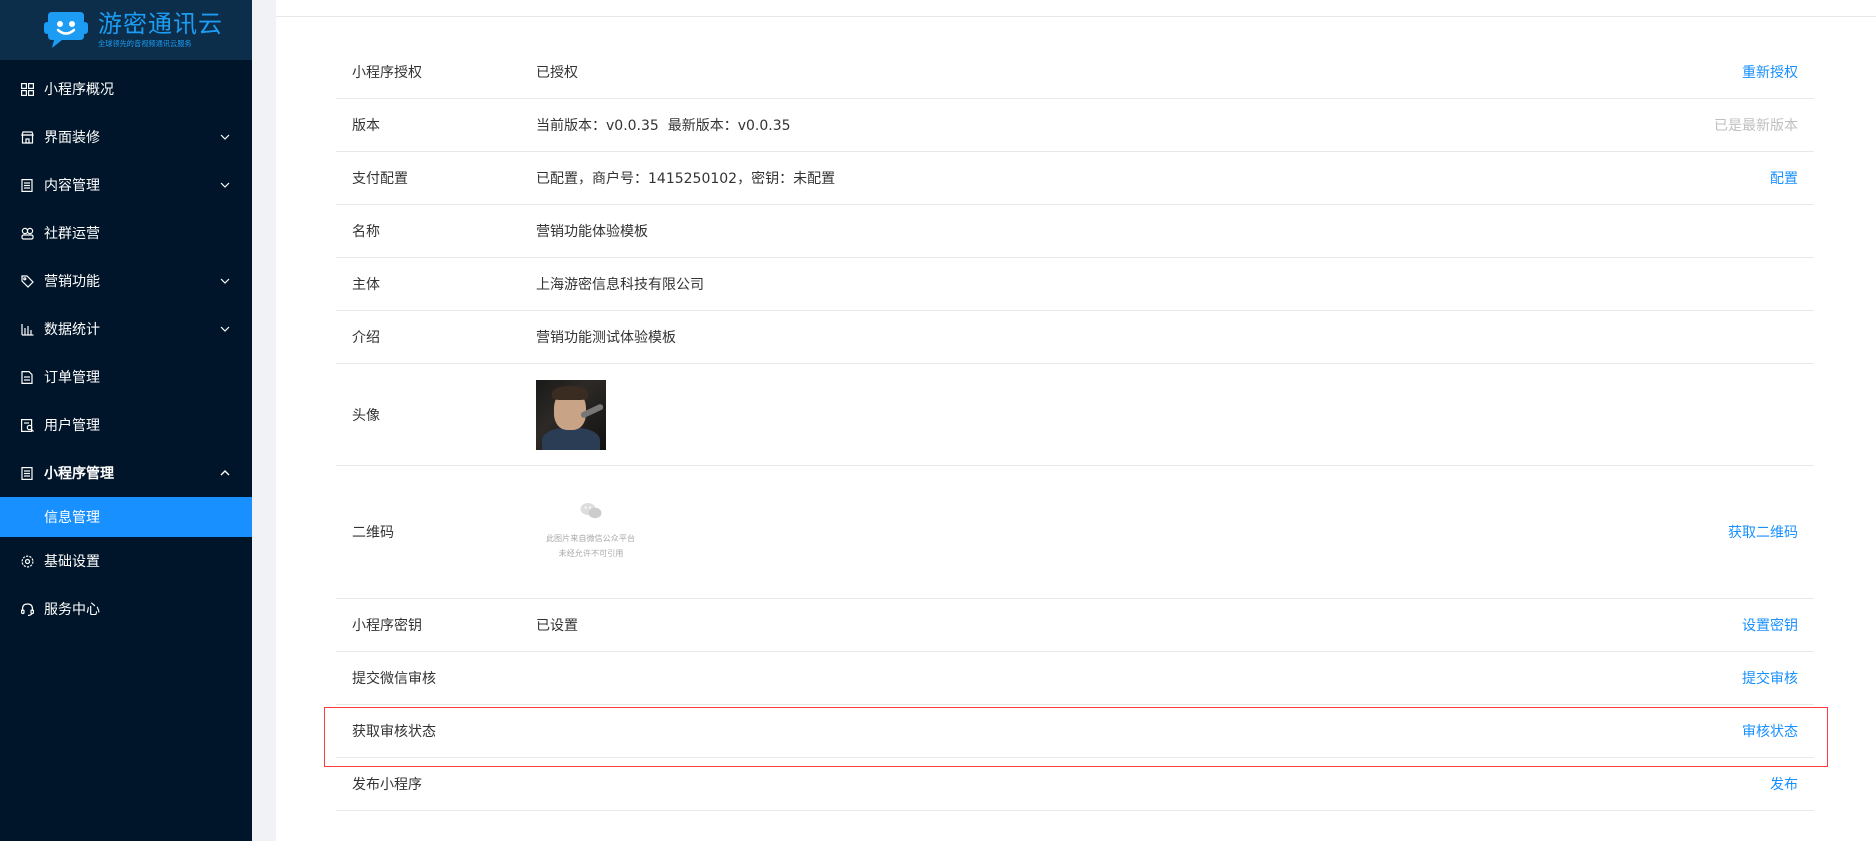 The image size is (1876, 841). I want to click on row-value: 已配置，商户号：1415250102，密钥：未配置, so click(686, 179).